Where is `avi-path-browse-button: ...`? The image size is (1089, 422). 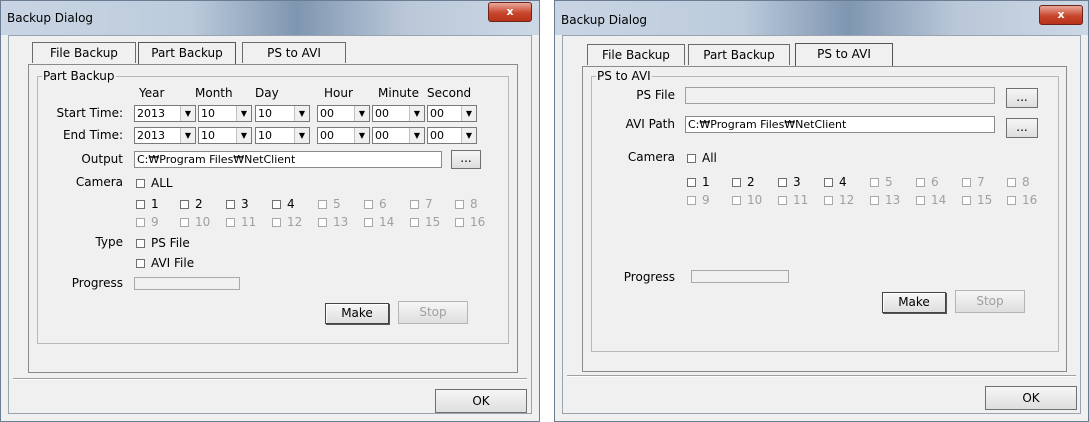
avi-path-browse-button: ... is located at coordinates (1022, 128).